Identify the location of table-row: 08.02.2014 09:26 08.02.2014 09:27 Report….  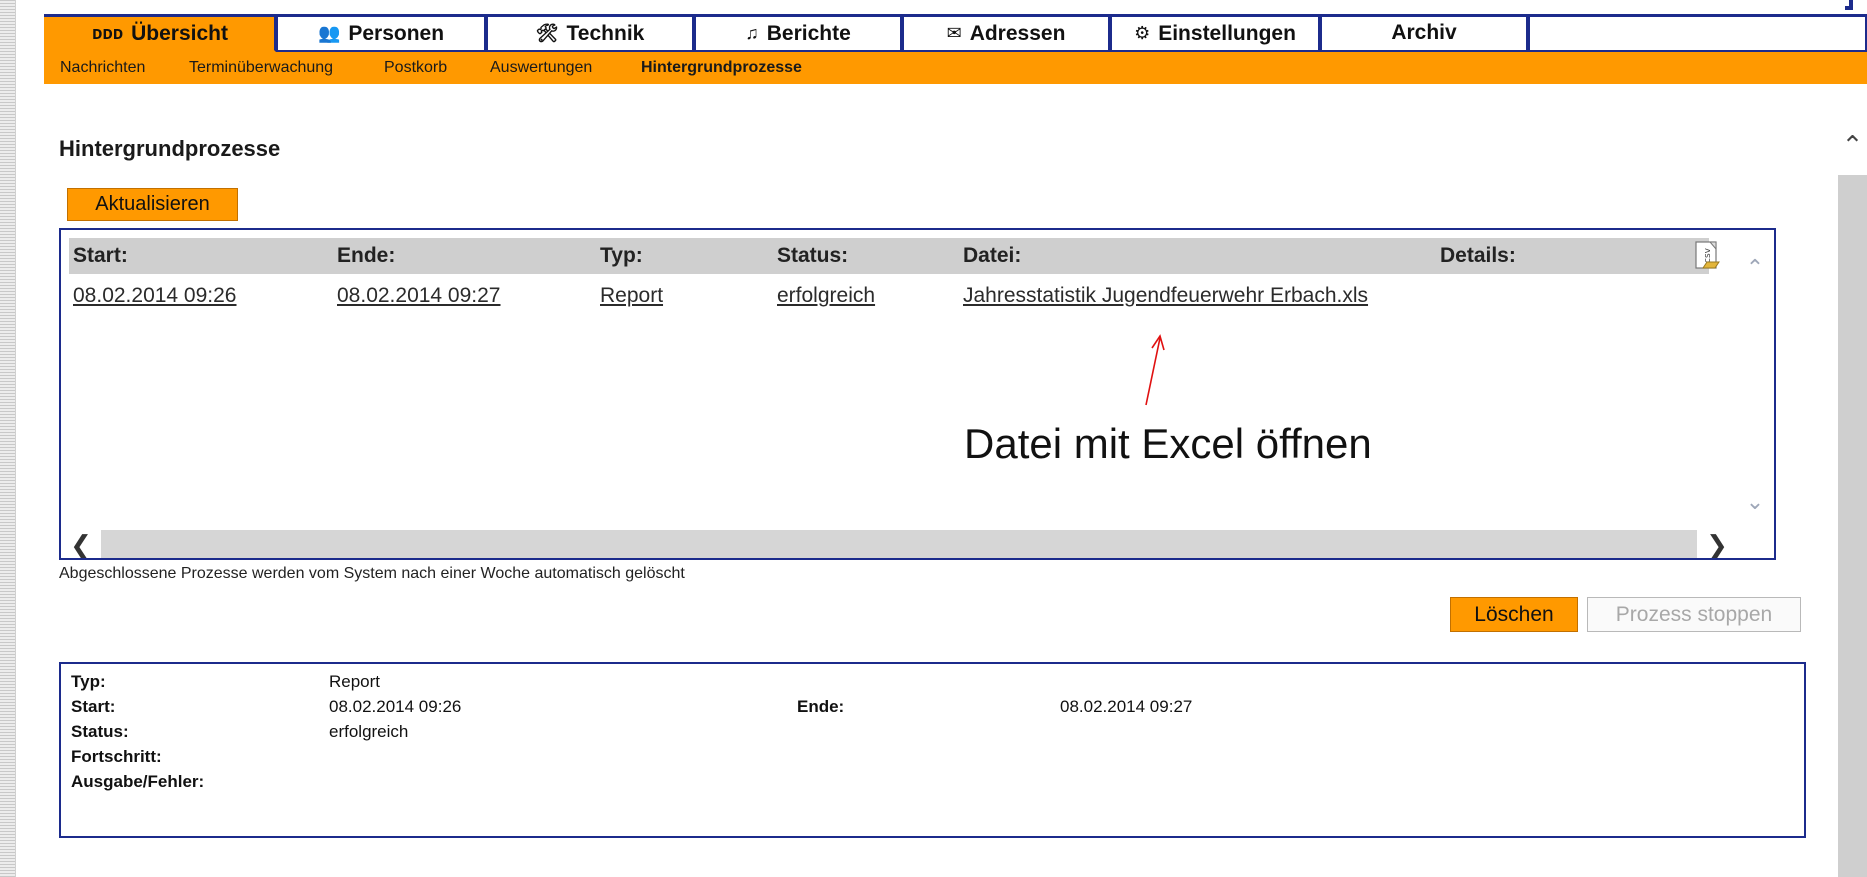
(889, 296).